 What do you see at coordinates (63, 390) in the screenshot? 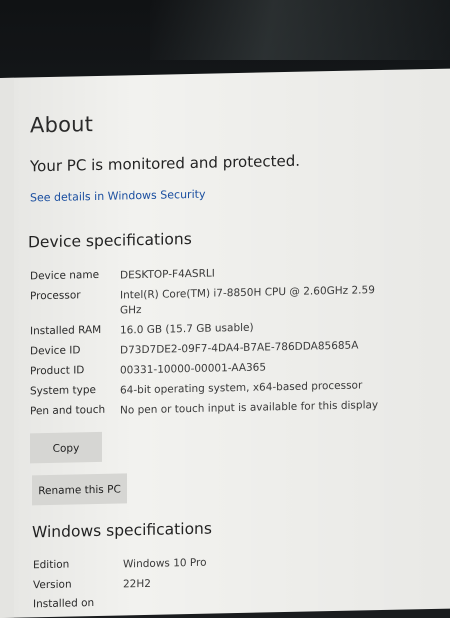
I see `spec-label: System type` at bounding box center [63, 390].